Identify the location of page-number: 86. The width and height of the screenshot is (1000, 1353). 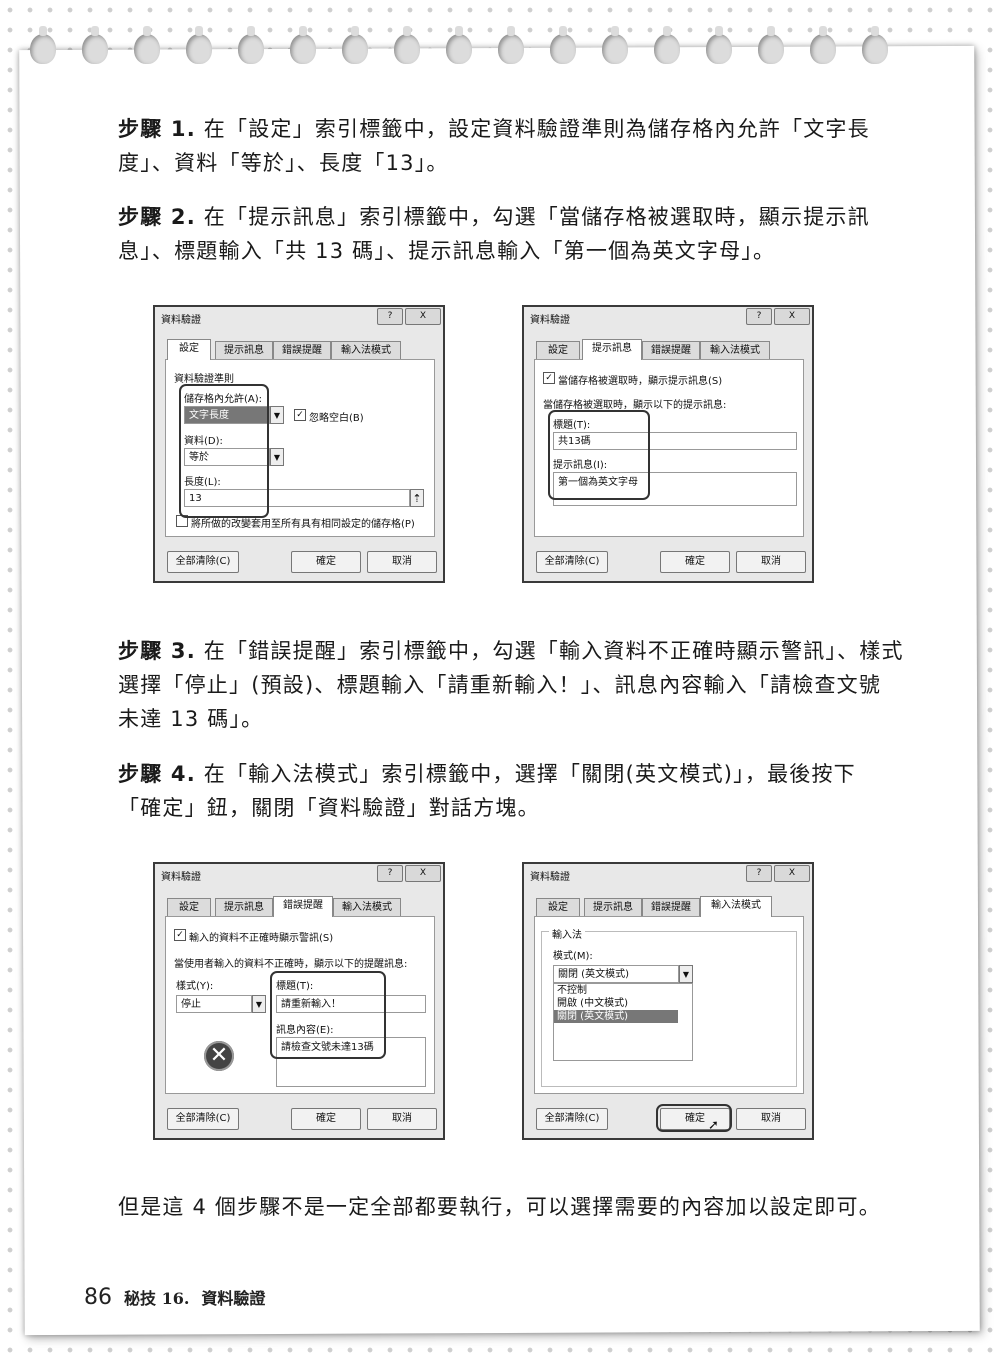
(98, 1297).